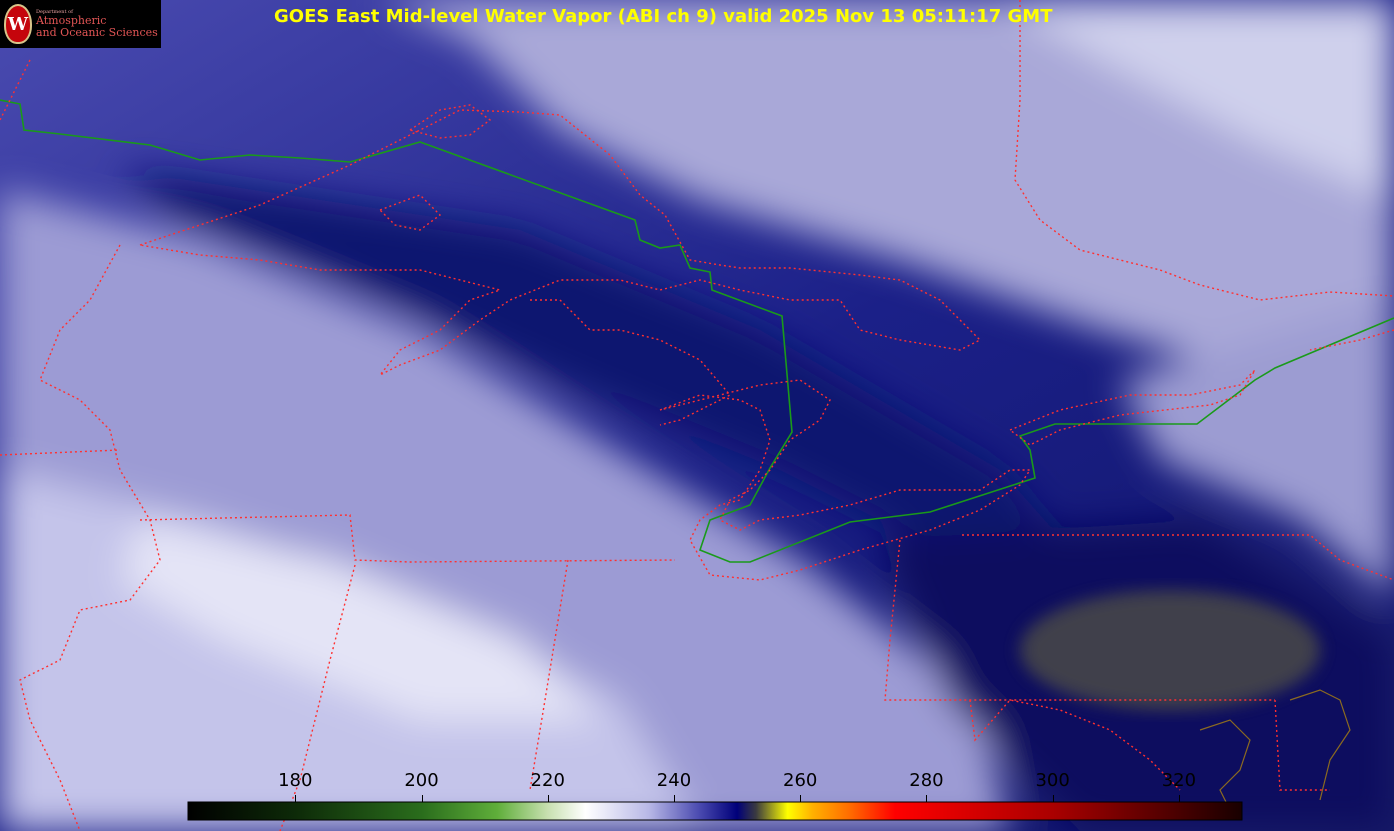 The width and height of the screenshot is (1394, 831). Describe the element at coordinates (926, 780) in the screenshot. I see `colorbar-tick-label: 280` at that location.